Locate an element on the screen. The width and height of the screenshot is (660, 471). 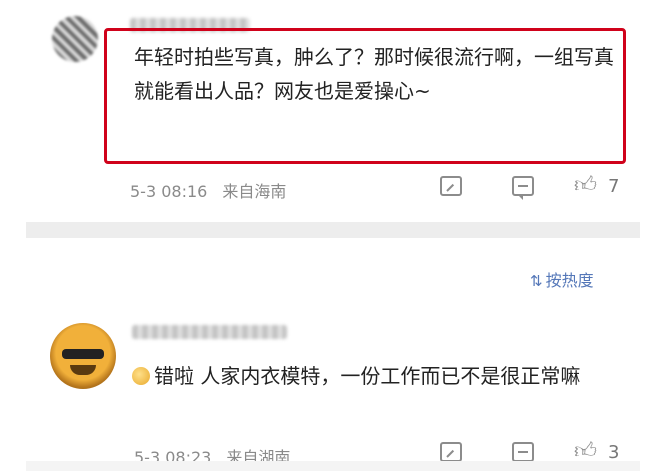
thumbs-up-icon: 👍︎ is located at coordinates (585, 186).